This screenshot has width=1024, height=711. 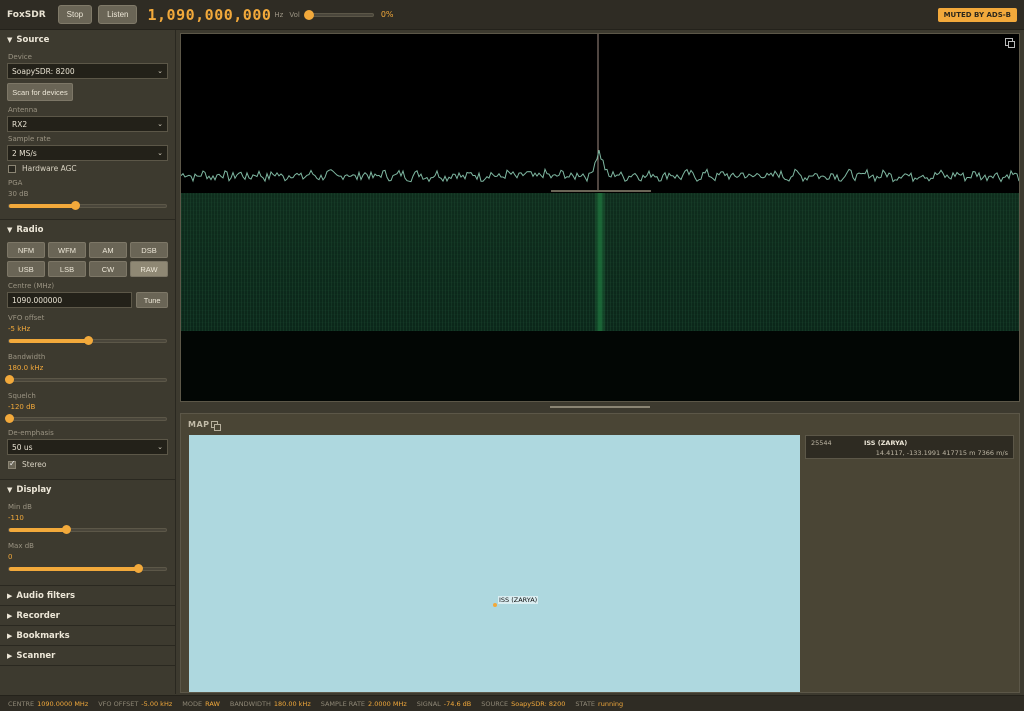 What do you see at coordinates (87, 124) in the screenshot?
I see `antenna-select: RX2 ⌄` at bounding box center [87, 124].